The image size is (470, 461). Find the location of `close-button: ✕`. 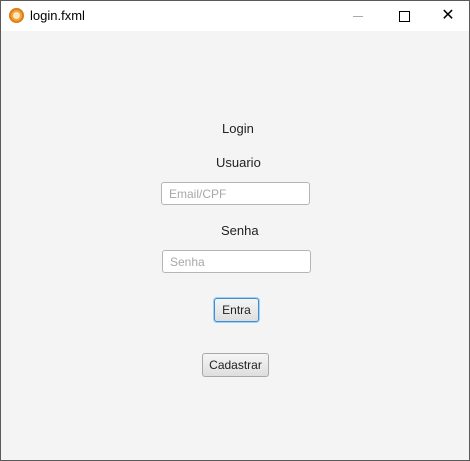

close-button: ✕ is located at coordinates (447, 16).